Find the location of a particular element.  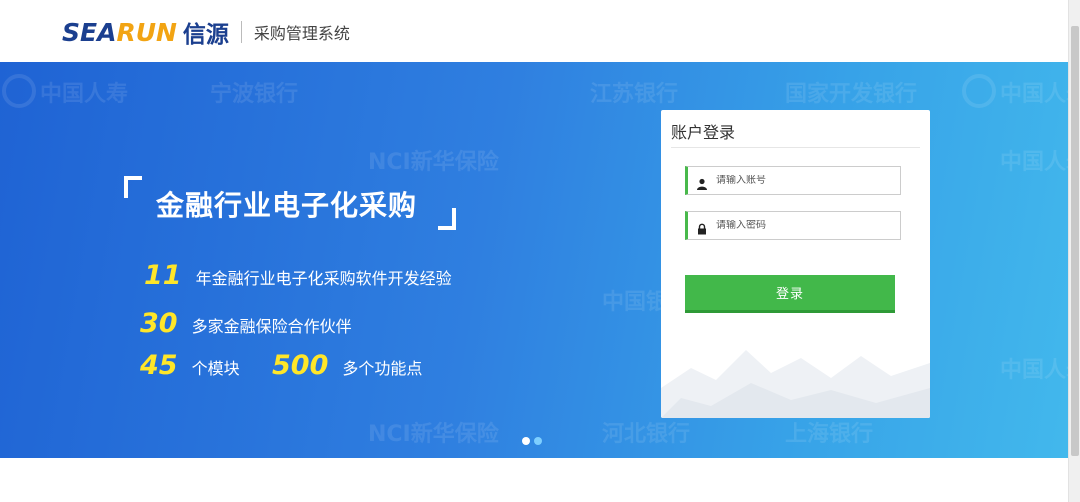

watermark-text: 国家开发银行 is located at coordinates (851, 94).